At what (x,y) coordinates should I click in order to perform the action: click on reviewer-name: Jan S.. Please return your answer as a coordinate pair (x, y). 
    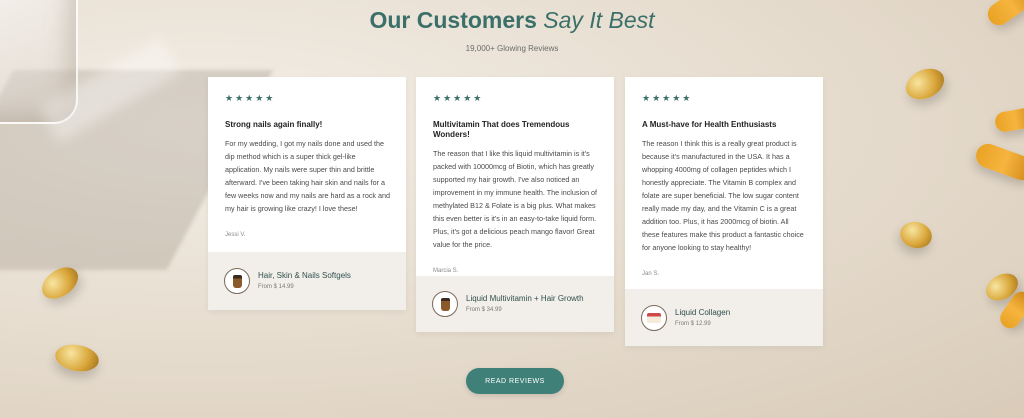
    Looking at the image, I should click on (651, 274).